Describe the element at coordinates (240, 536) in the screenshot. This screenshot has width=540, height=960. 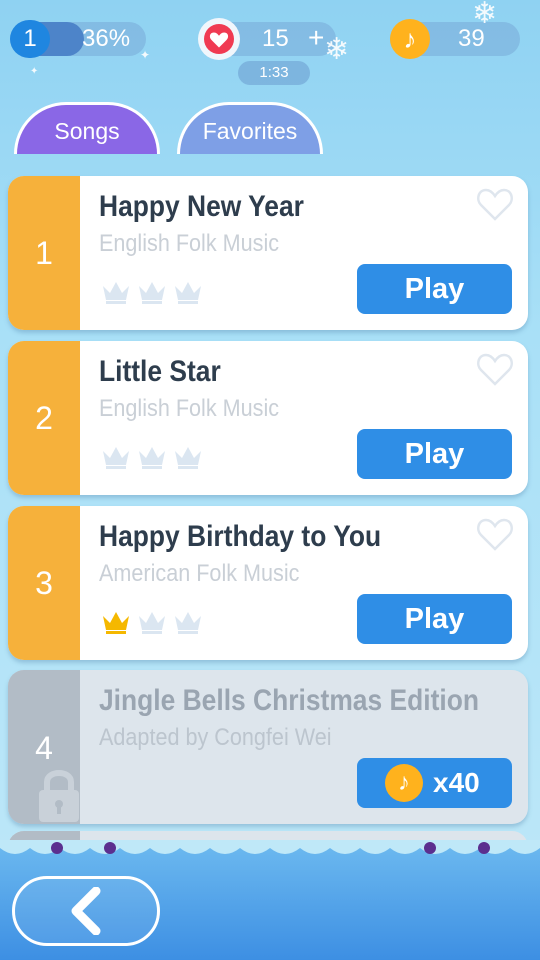
I see `song-title: Happy Birthday to You` at that location.